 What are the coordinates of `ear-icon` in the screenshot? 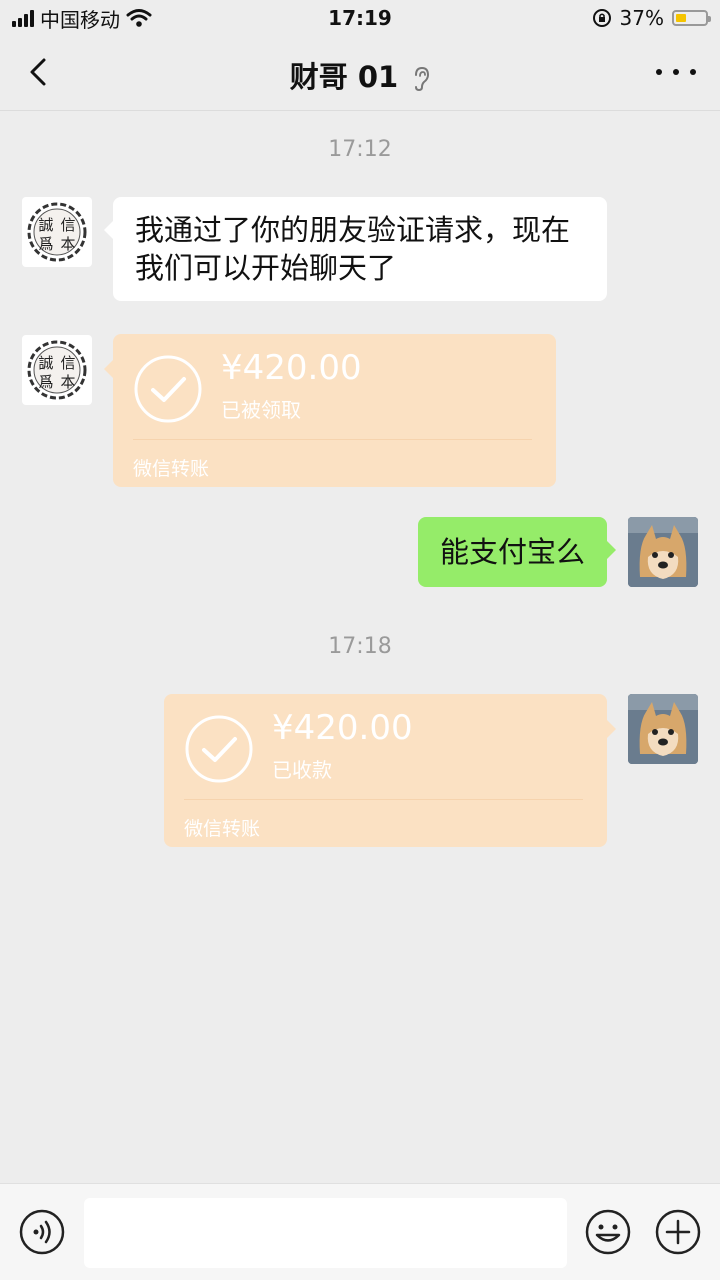 It's located at (422, 79).